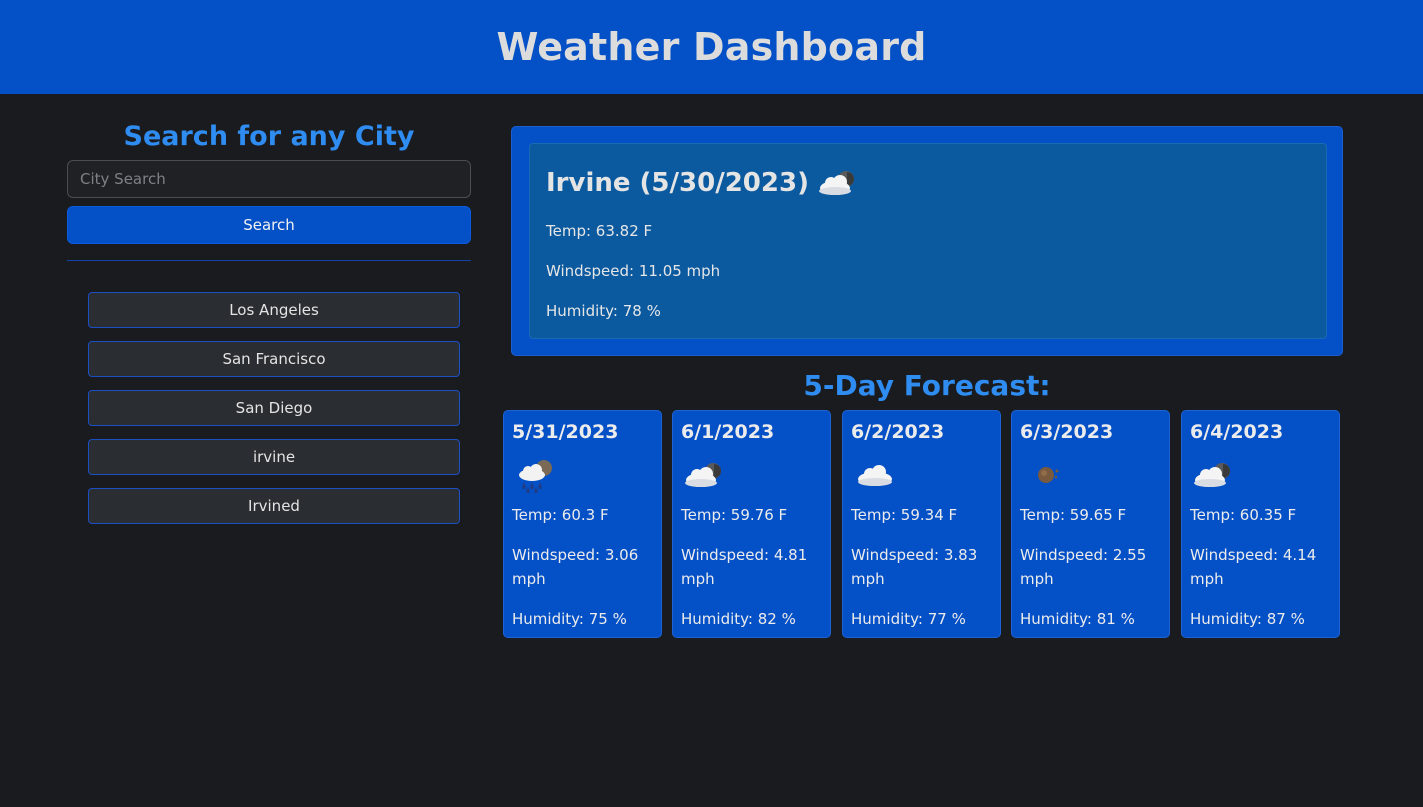 The height and width of the screenshot is (807, 1423). I want to click on forecast-temp: Temp: 59.65 F, so click(1073, 515).